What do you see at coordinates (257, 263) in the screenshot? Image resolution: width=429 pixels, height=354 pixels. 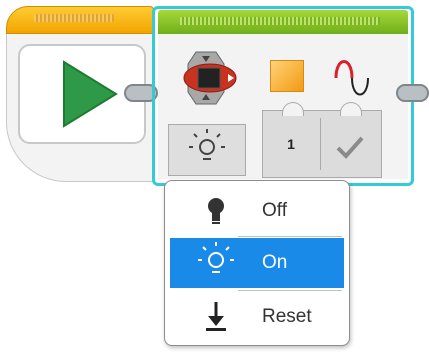 I see `menu-item-on: On` at bounding box center [257, 263].